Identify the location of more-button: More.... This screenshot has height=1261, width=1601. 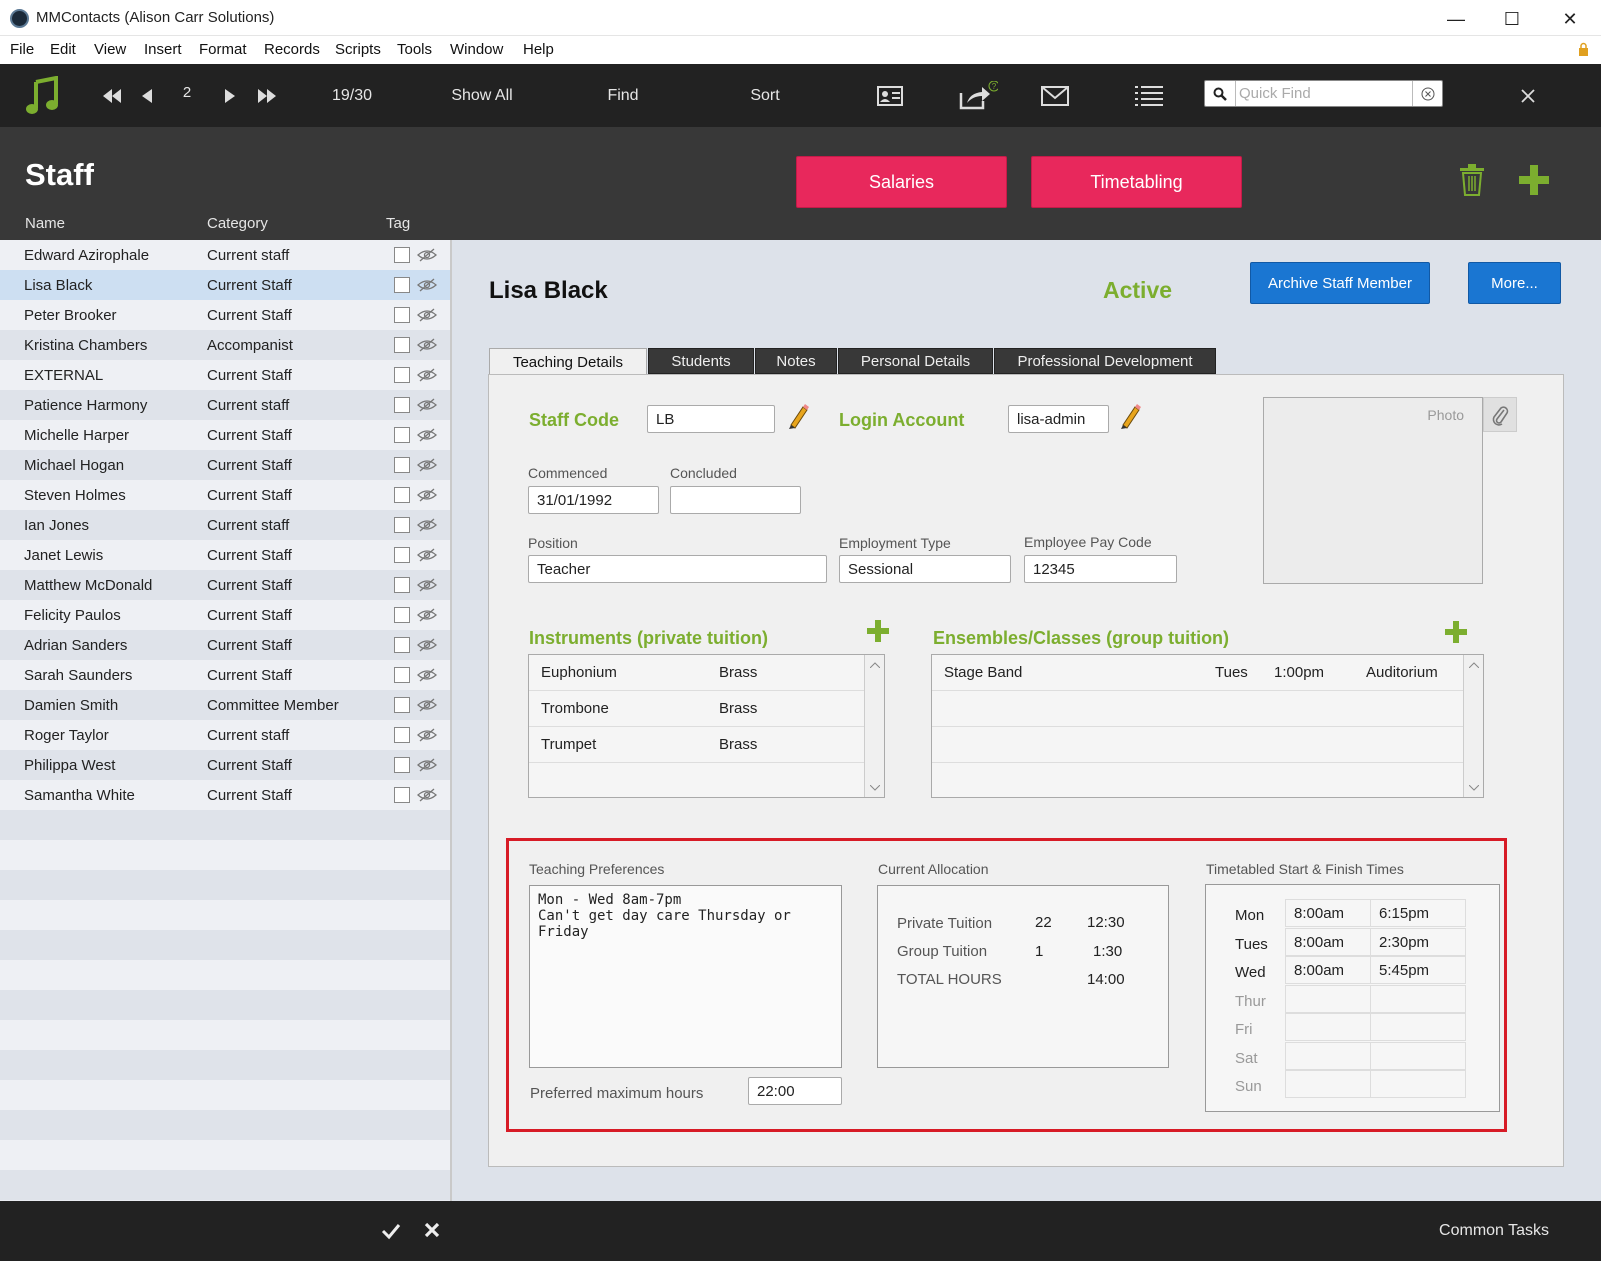
(1514, 283).